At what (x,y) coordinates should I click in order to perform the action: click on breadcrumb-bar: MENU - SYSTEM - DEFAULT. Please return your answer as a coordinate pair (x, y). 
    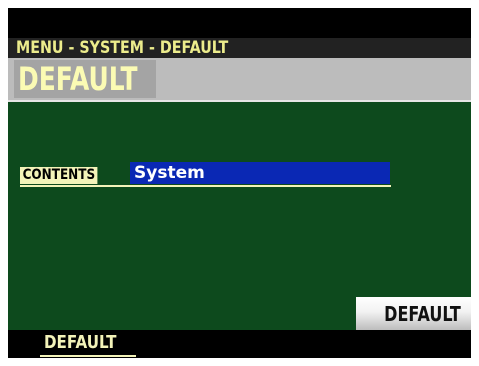
    Looking at the image, I should click on (239, 48).